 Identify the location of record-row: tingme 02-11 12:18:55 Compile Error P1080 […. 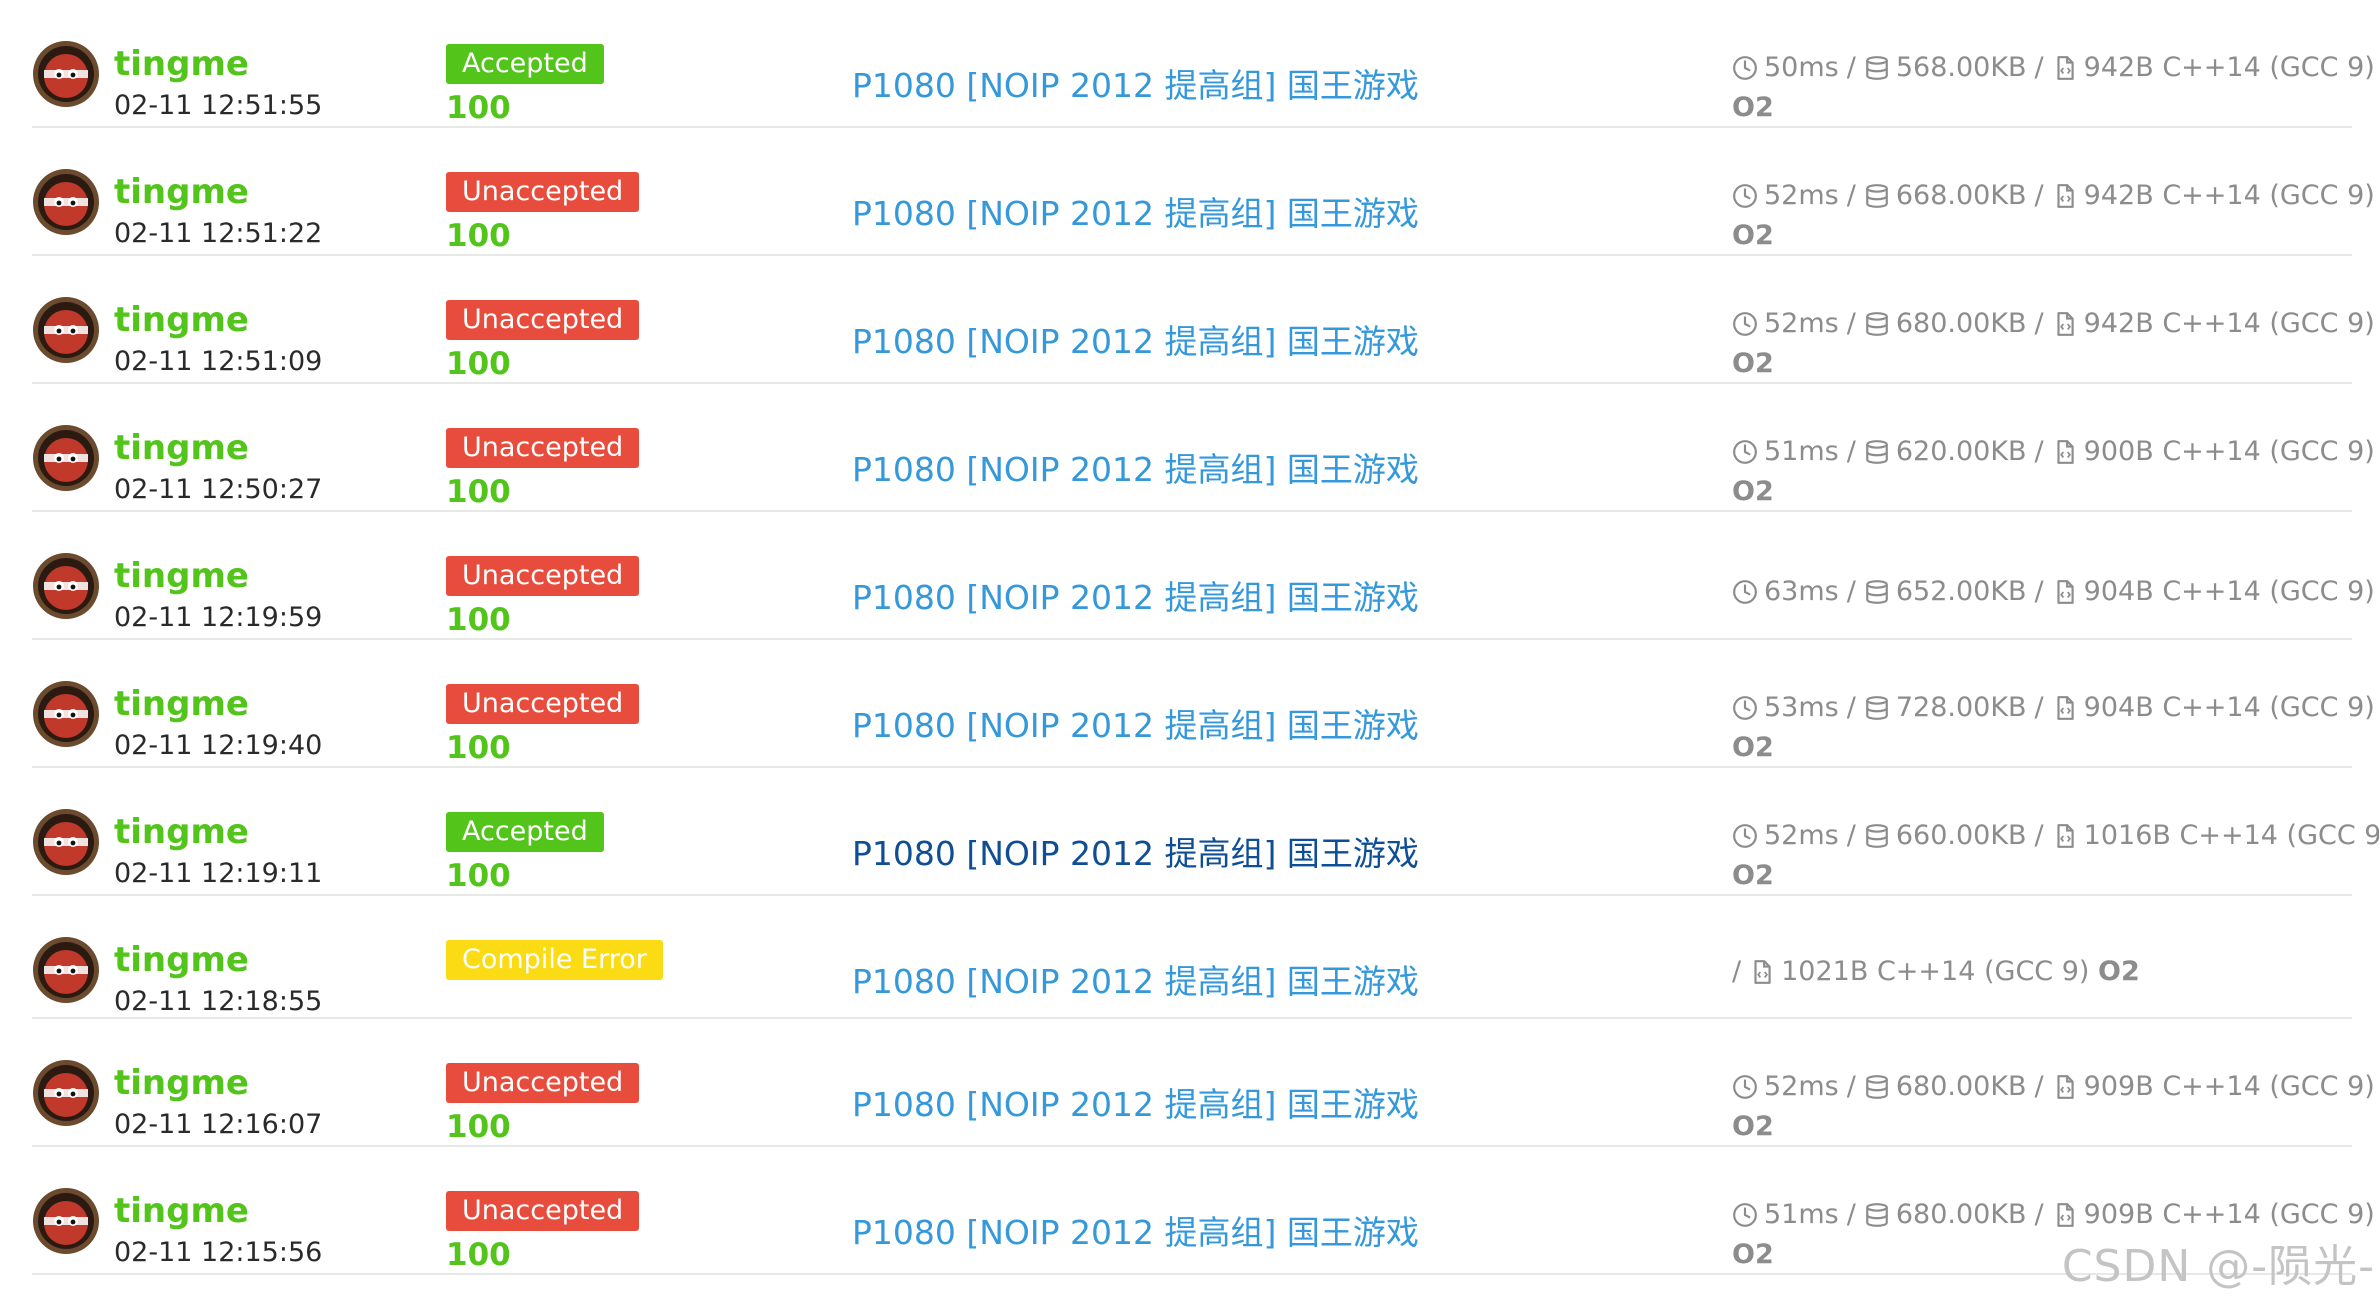
(1192, 957).